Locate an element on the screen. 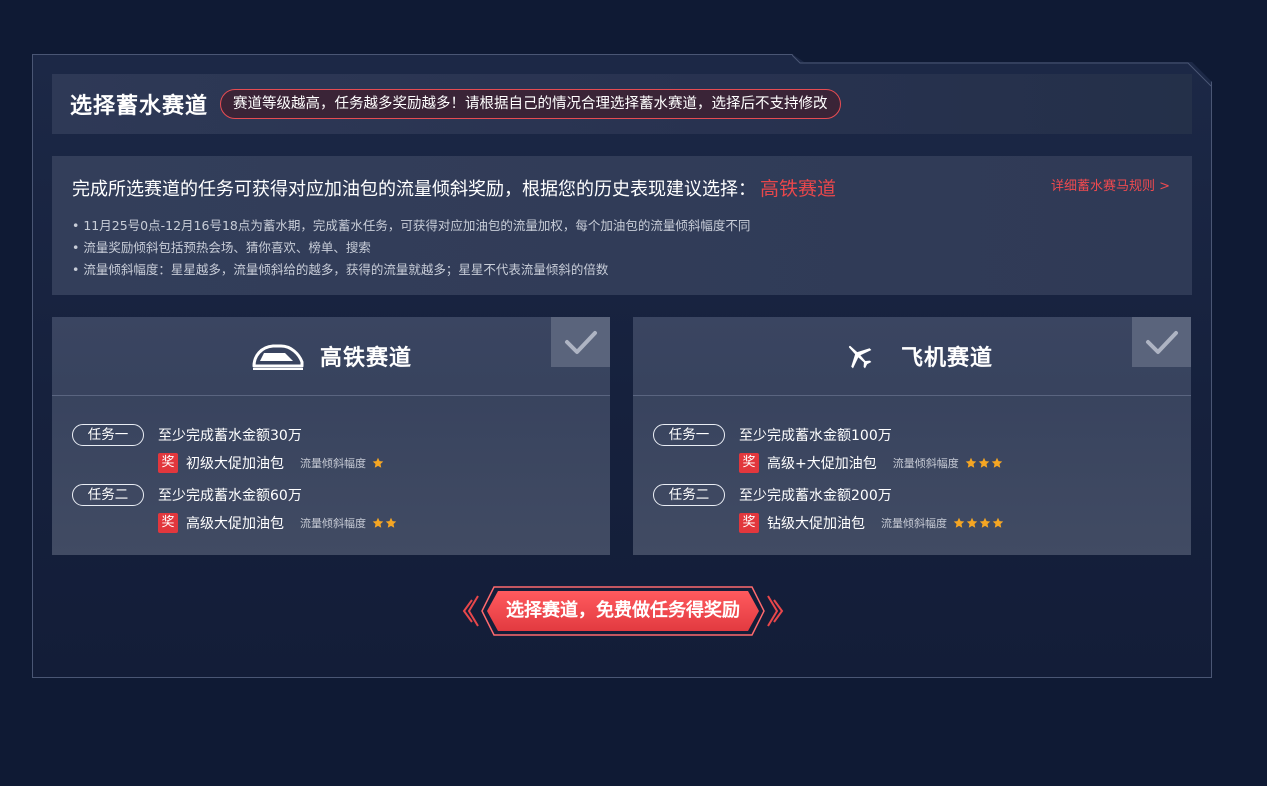 Image resolution: width=1267 pixels, height=786 pixels. task-description: 至少完成蓄水金额200万 is located at coordinates (815, 496).